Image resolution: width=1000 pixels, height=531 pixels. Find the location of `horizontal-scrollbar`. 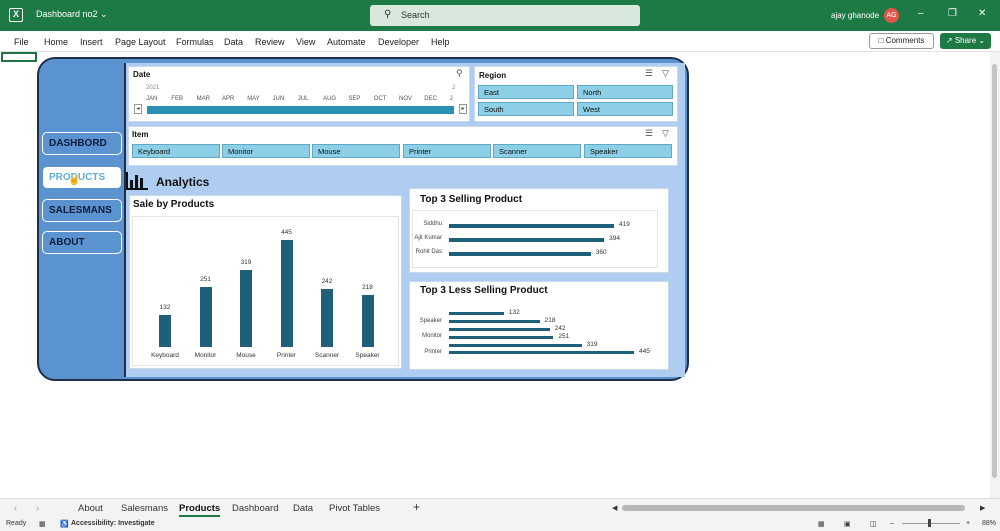

horizontal-scrollbar is located at coordinates (793, 508).